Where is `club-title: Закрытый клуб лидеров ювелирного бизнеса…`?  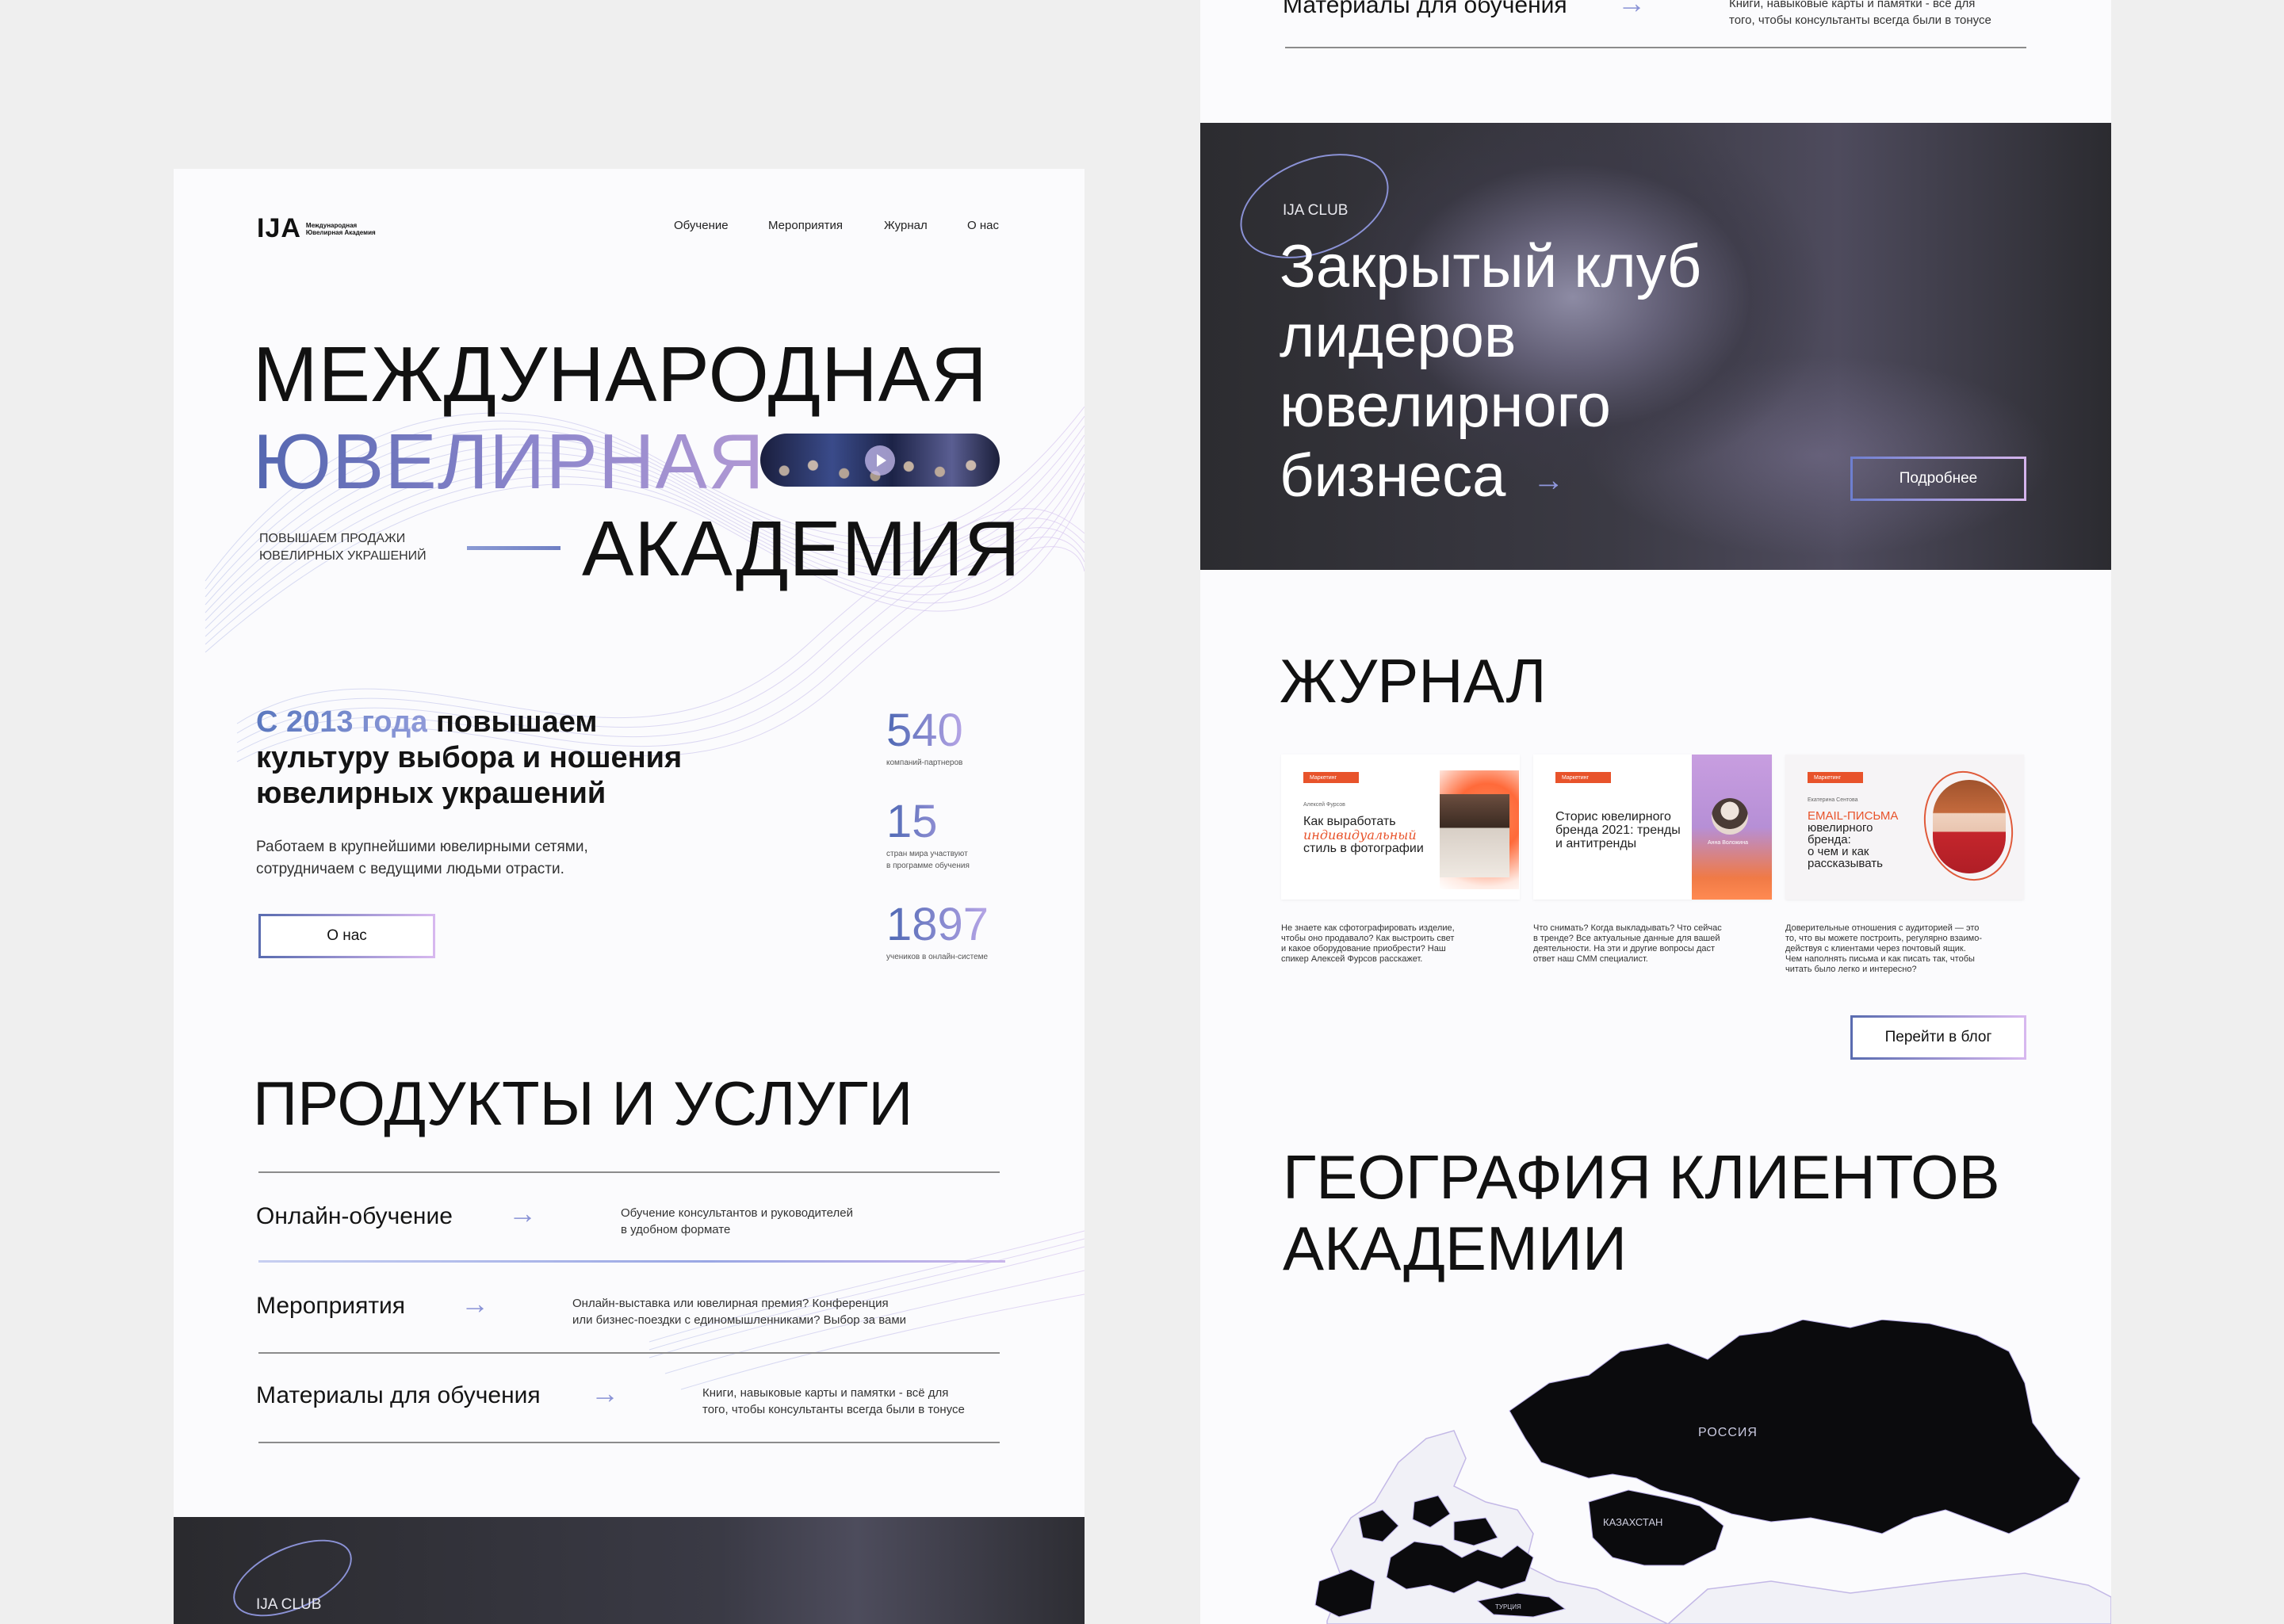
club-title: Закрытый клуб лидеров ювелирного бизнеса… is located at coordinates (1490, 374).